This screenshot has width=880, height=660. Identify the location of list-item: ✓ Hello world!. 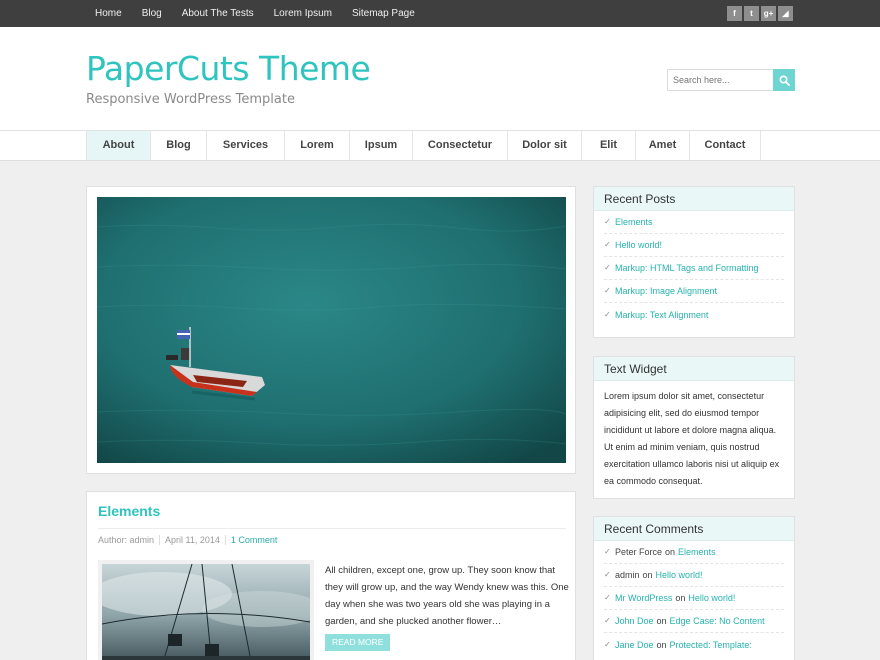
(694, 245).